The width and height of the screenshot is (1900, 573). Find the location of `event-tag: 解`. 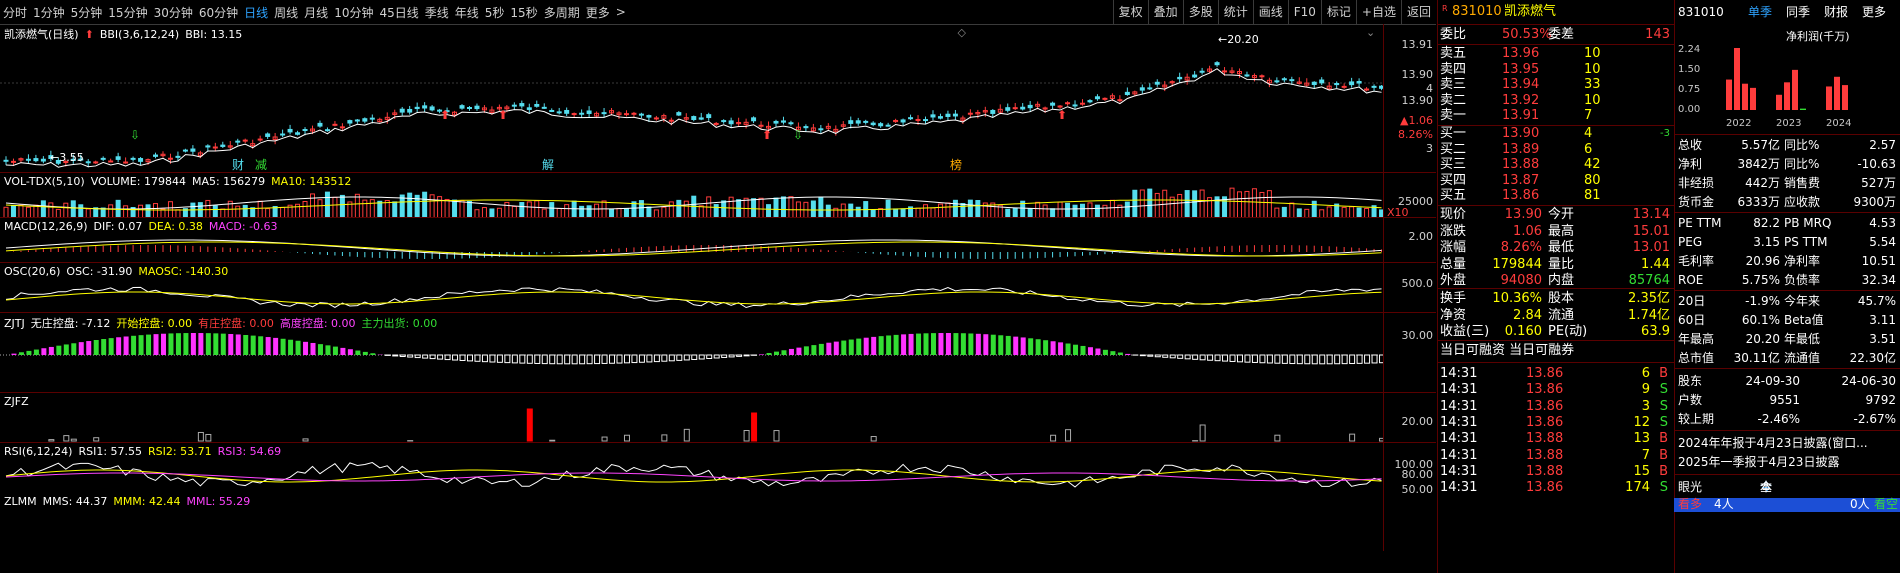

event-tag: 解 is located at coordinates (548, 165).